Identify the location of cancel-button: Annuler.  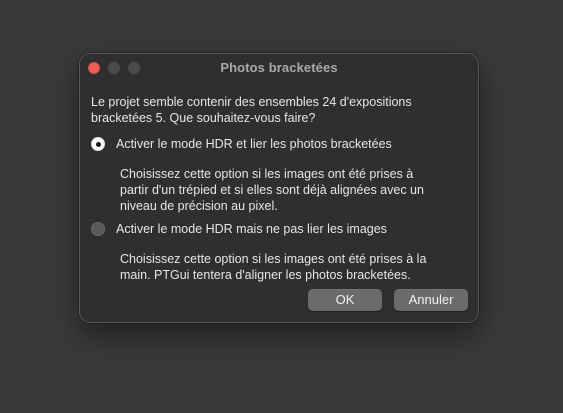
(431, 300).